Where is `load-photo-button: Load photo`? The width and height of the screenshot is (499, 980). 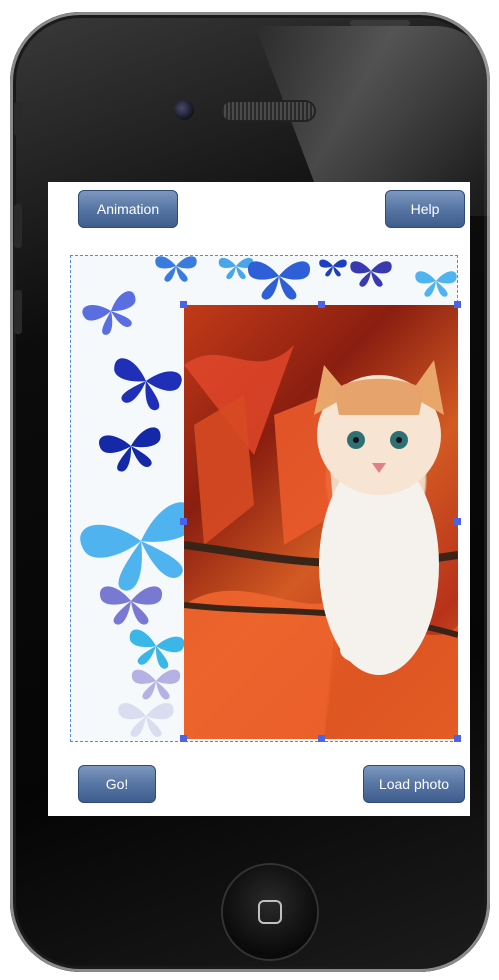
load-photo-button: Load photo is located at coordinates (414, 784).